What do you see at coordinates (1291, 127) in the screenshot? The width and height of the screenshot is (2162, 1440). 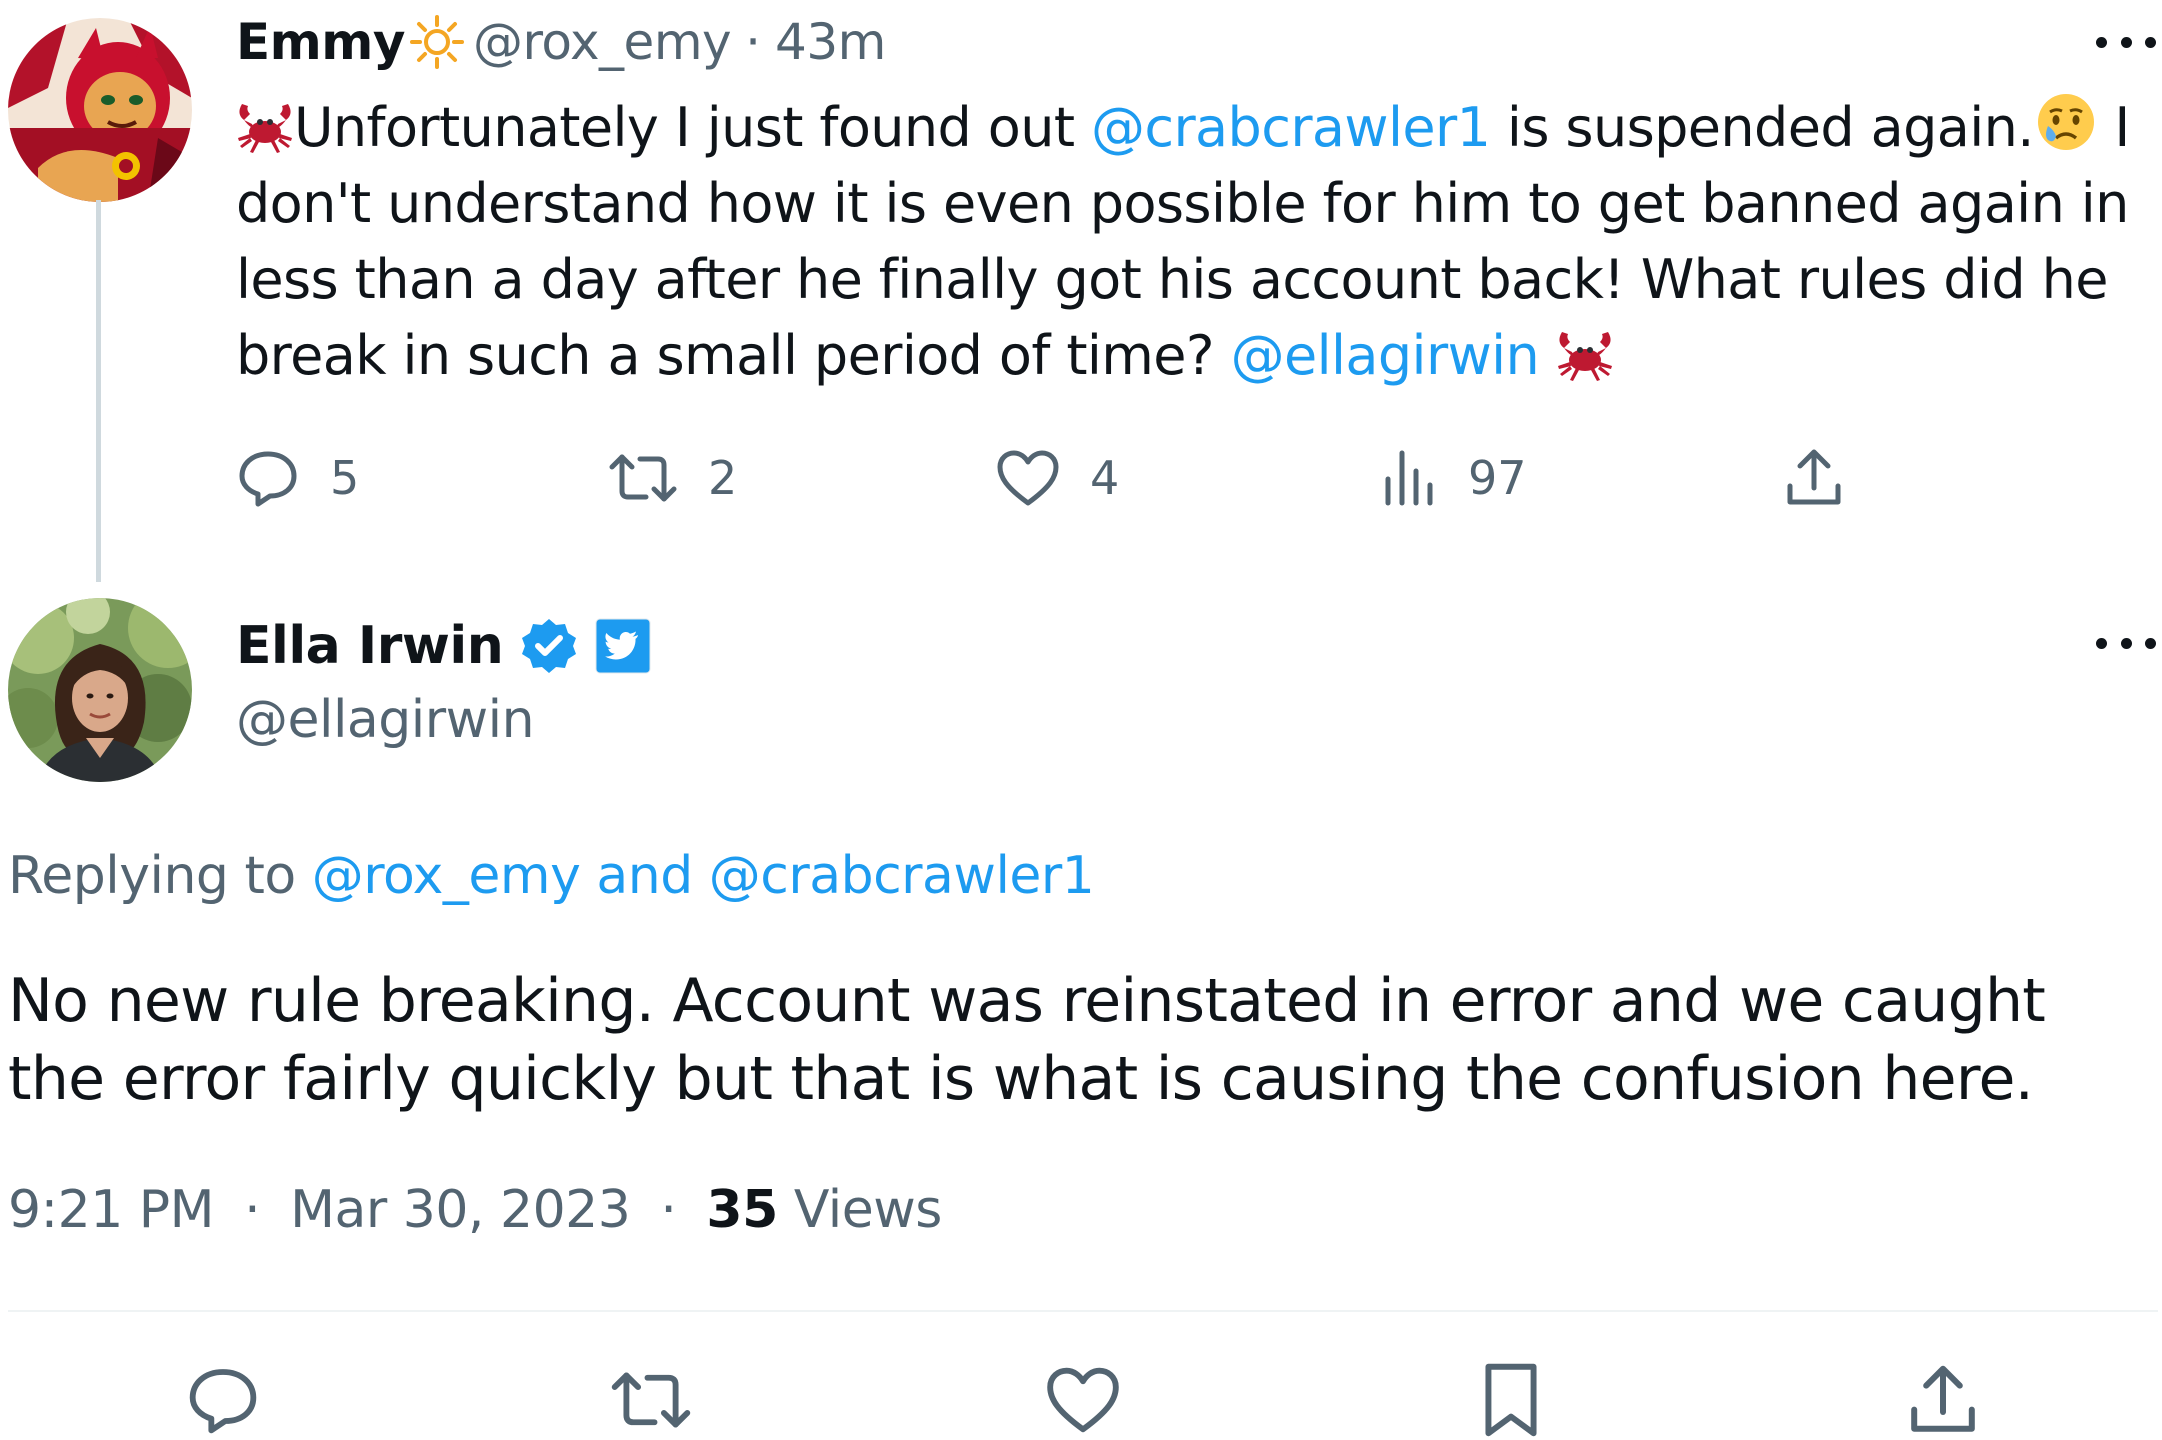 I see `mention-link-crabcrawler1: @crabcrawler1` at bounding box center [1291, 127].